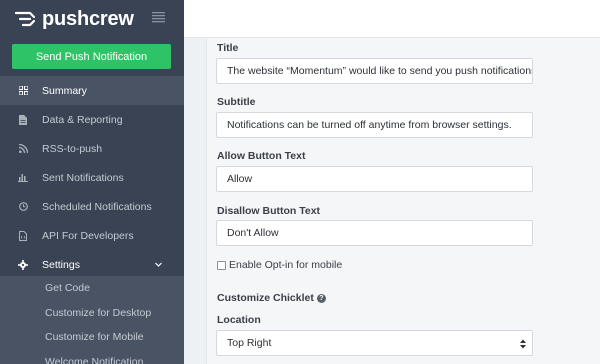  Describe the element at coordinates (23, 91) in the screenshot. I see `grid-icon` at that location.